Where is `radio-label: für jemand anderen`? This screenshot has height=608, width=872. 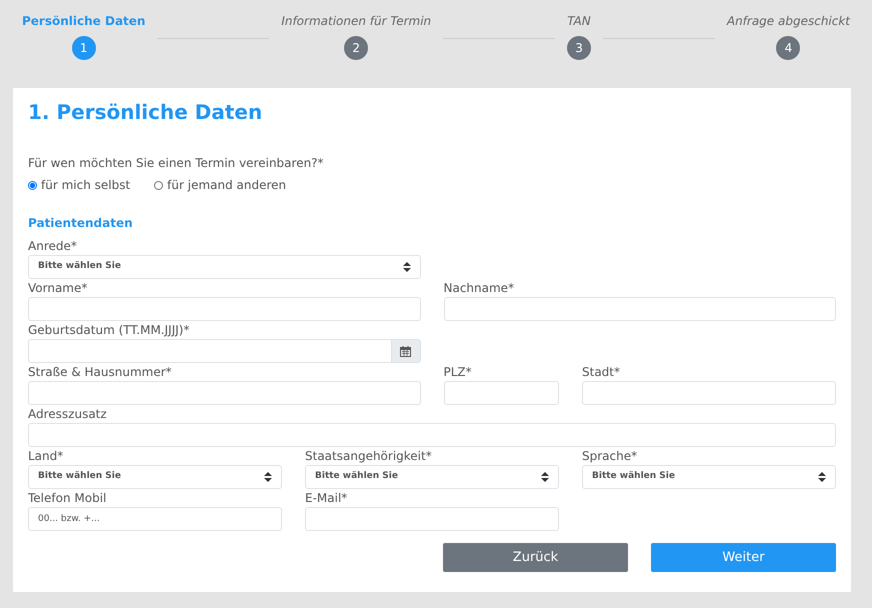 radio-label: für jemand anderen is located at coordinates (226, 185).